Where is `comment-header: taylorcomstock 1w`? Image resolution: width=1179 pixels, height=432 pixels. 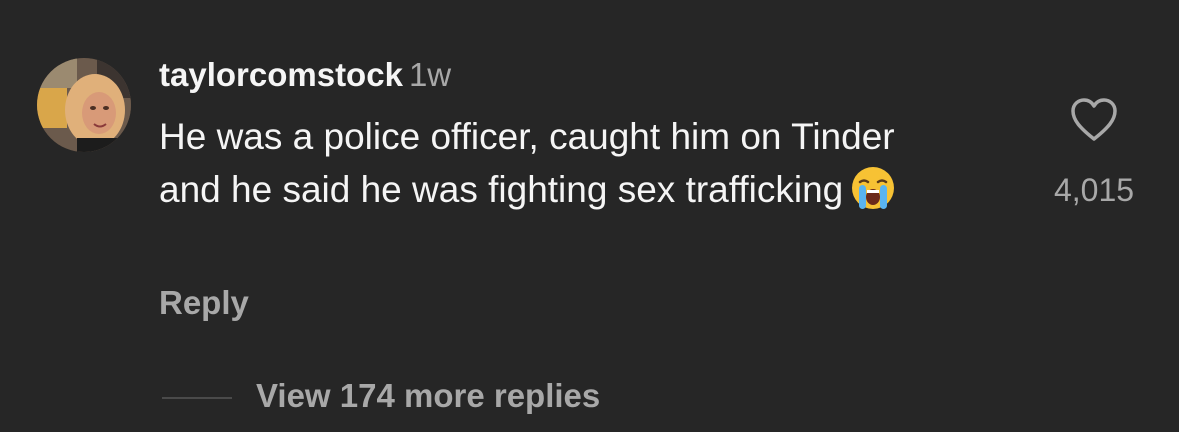 comment-header: taylorcomstock 1w is located at coordinates (305, 75).